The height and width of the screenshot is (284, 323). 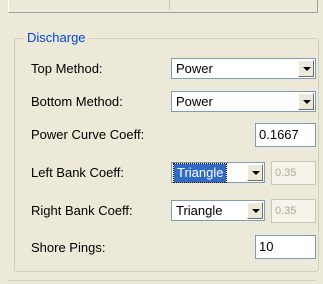 I want to click on top-method-value: Power, so click(x=194, y=68).